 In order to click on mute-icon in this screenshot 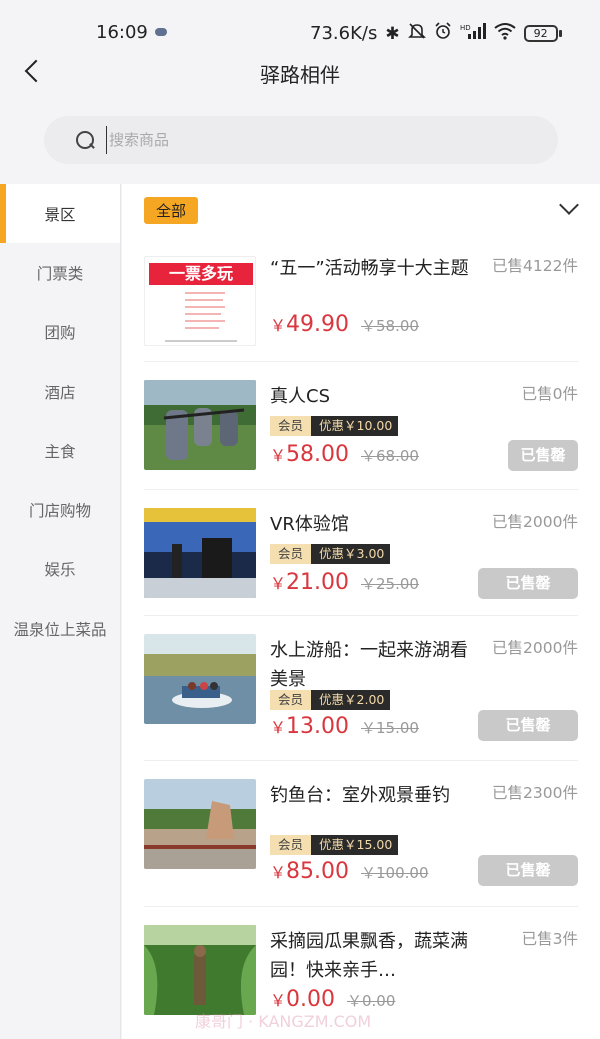, I will do `click(416, 33)`.